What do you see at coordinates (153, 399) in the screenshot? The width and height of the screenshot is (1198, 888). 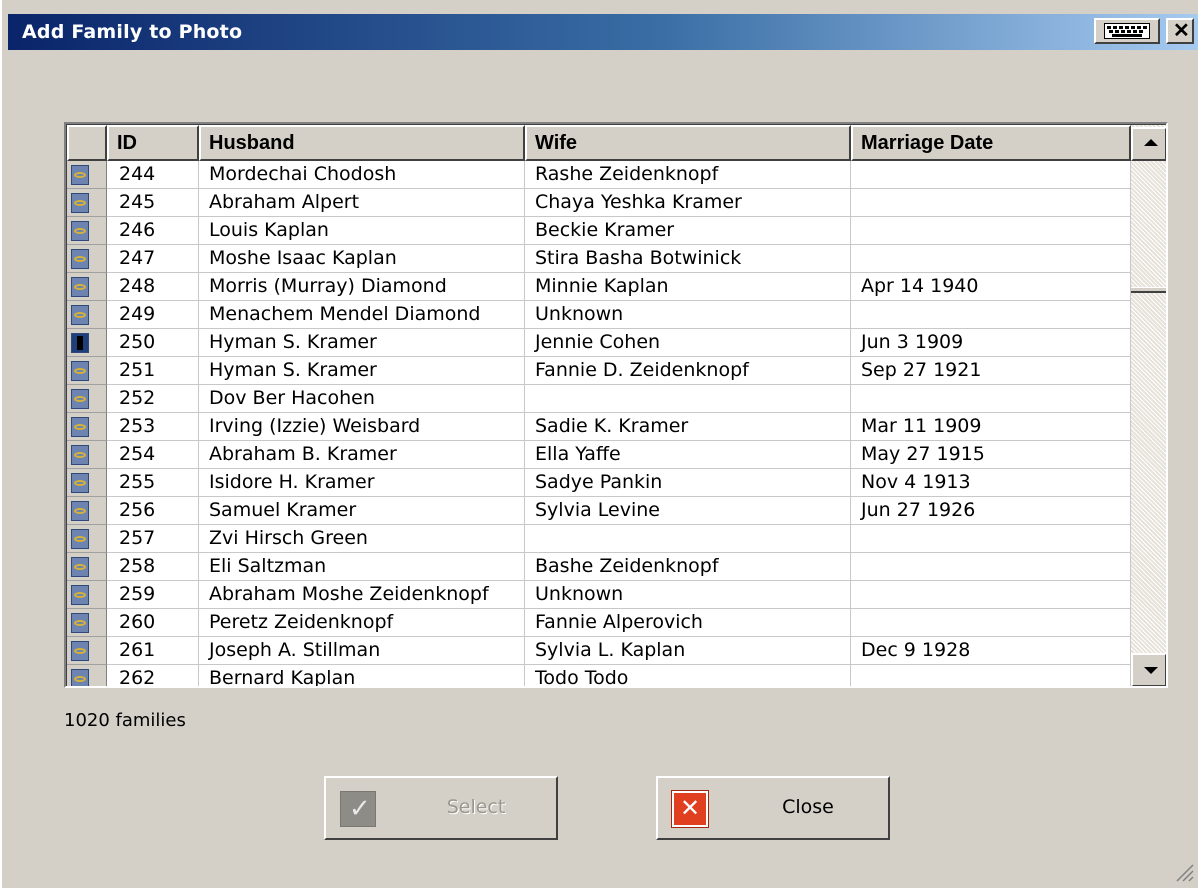 I see `cell-id: 252` at bounding box center [153, 399].